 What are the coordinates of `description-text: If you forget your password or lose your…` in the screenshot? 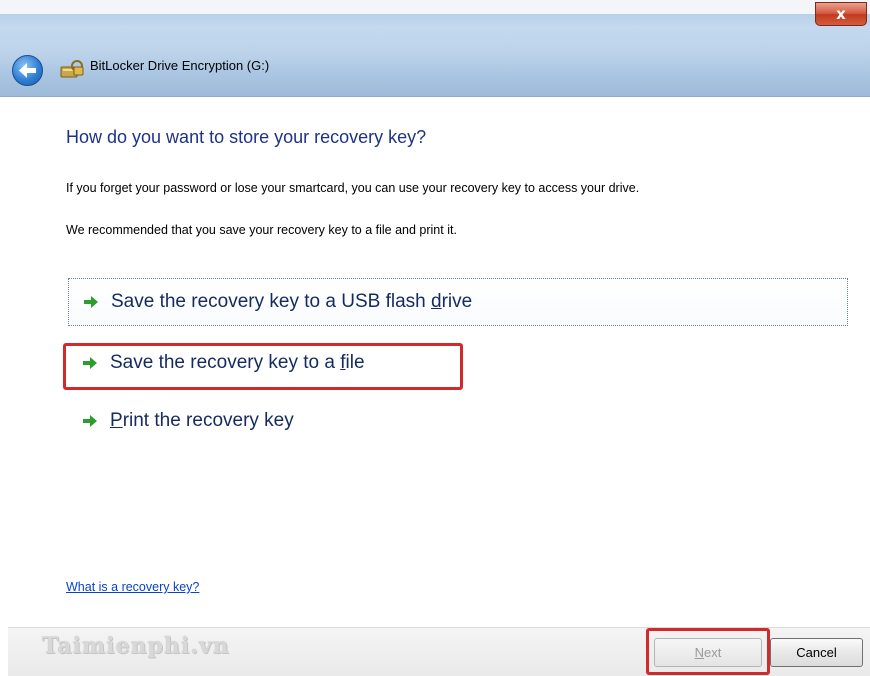 It's located at (353, 188).